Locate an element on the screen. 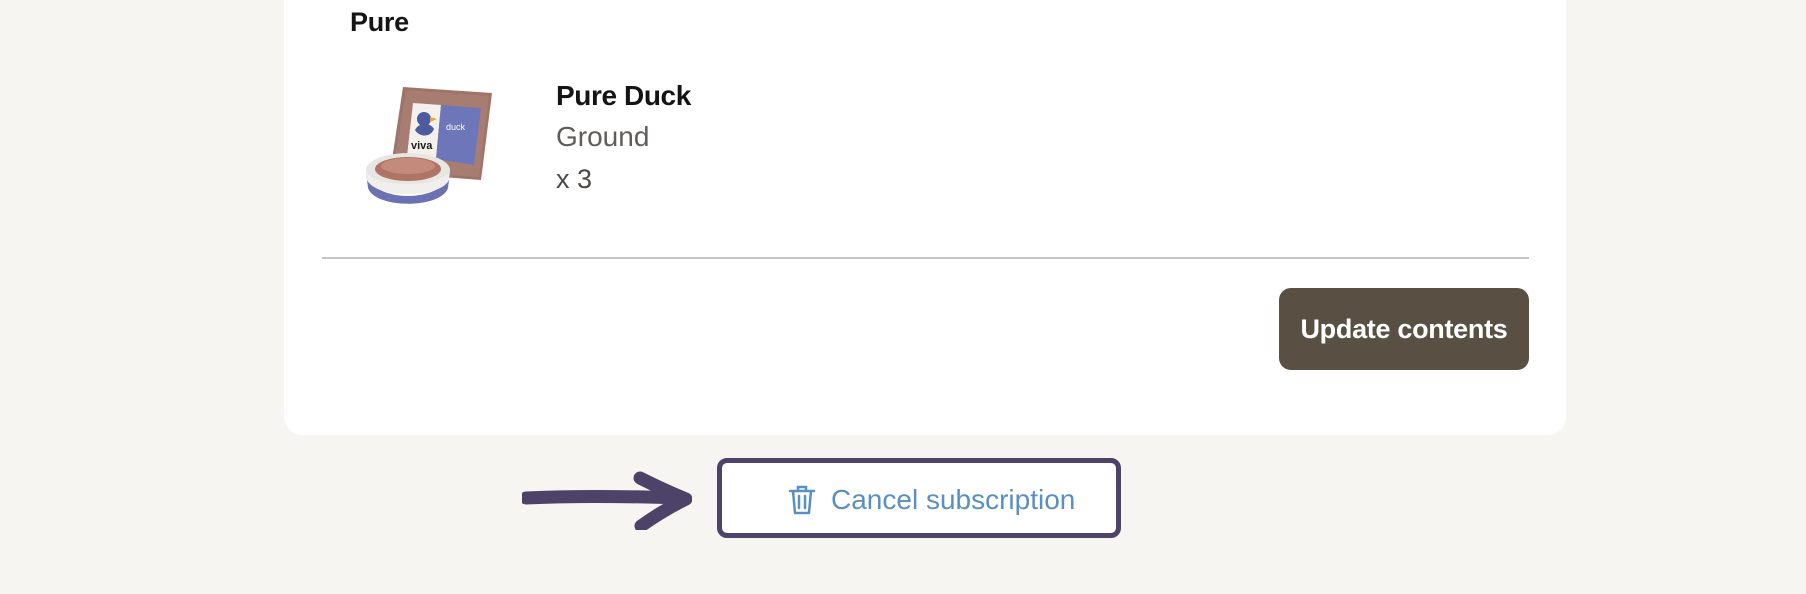  package-brand: viva is located at coordinates (422, 146).